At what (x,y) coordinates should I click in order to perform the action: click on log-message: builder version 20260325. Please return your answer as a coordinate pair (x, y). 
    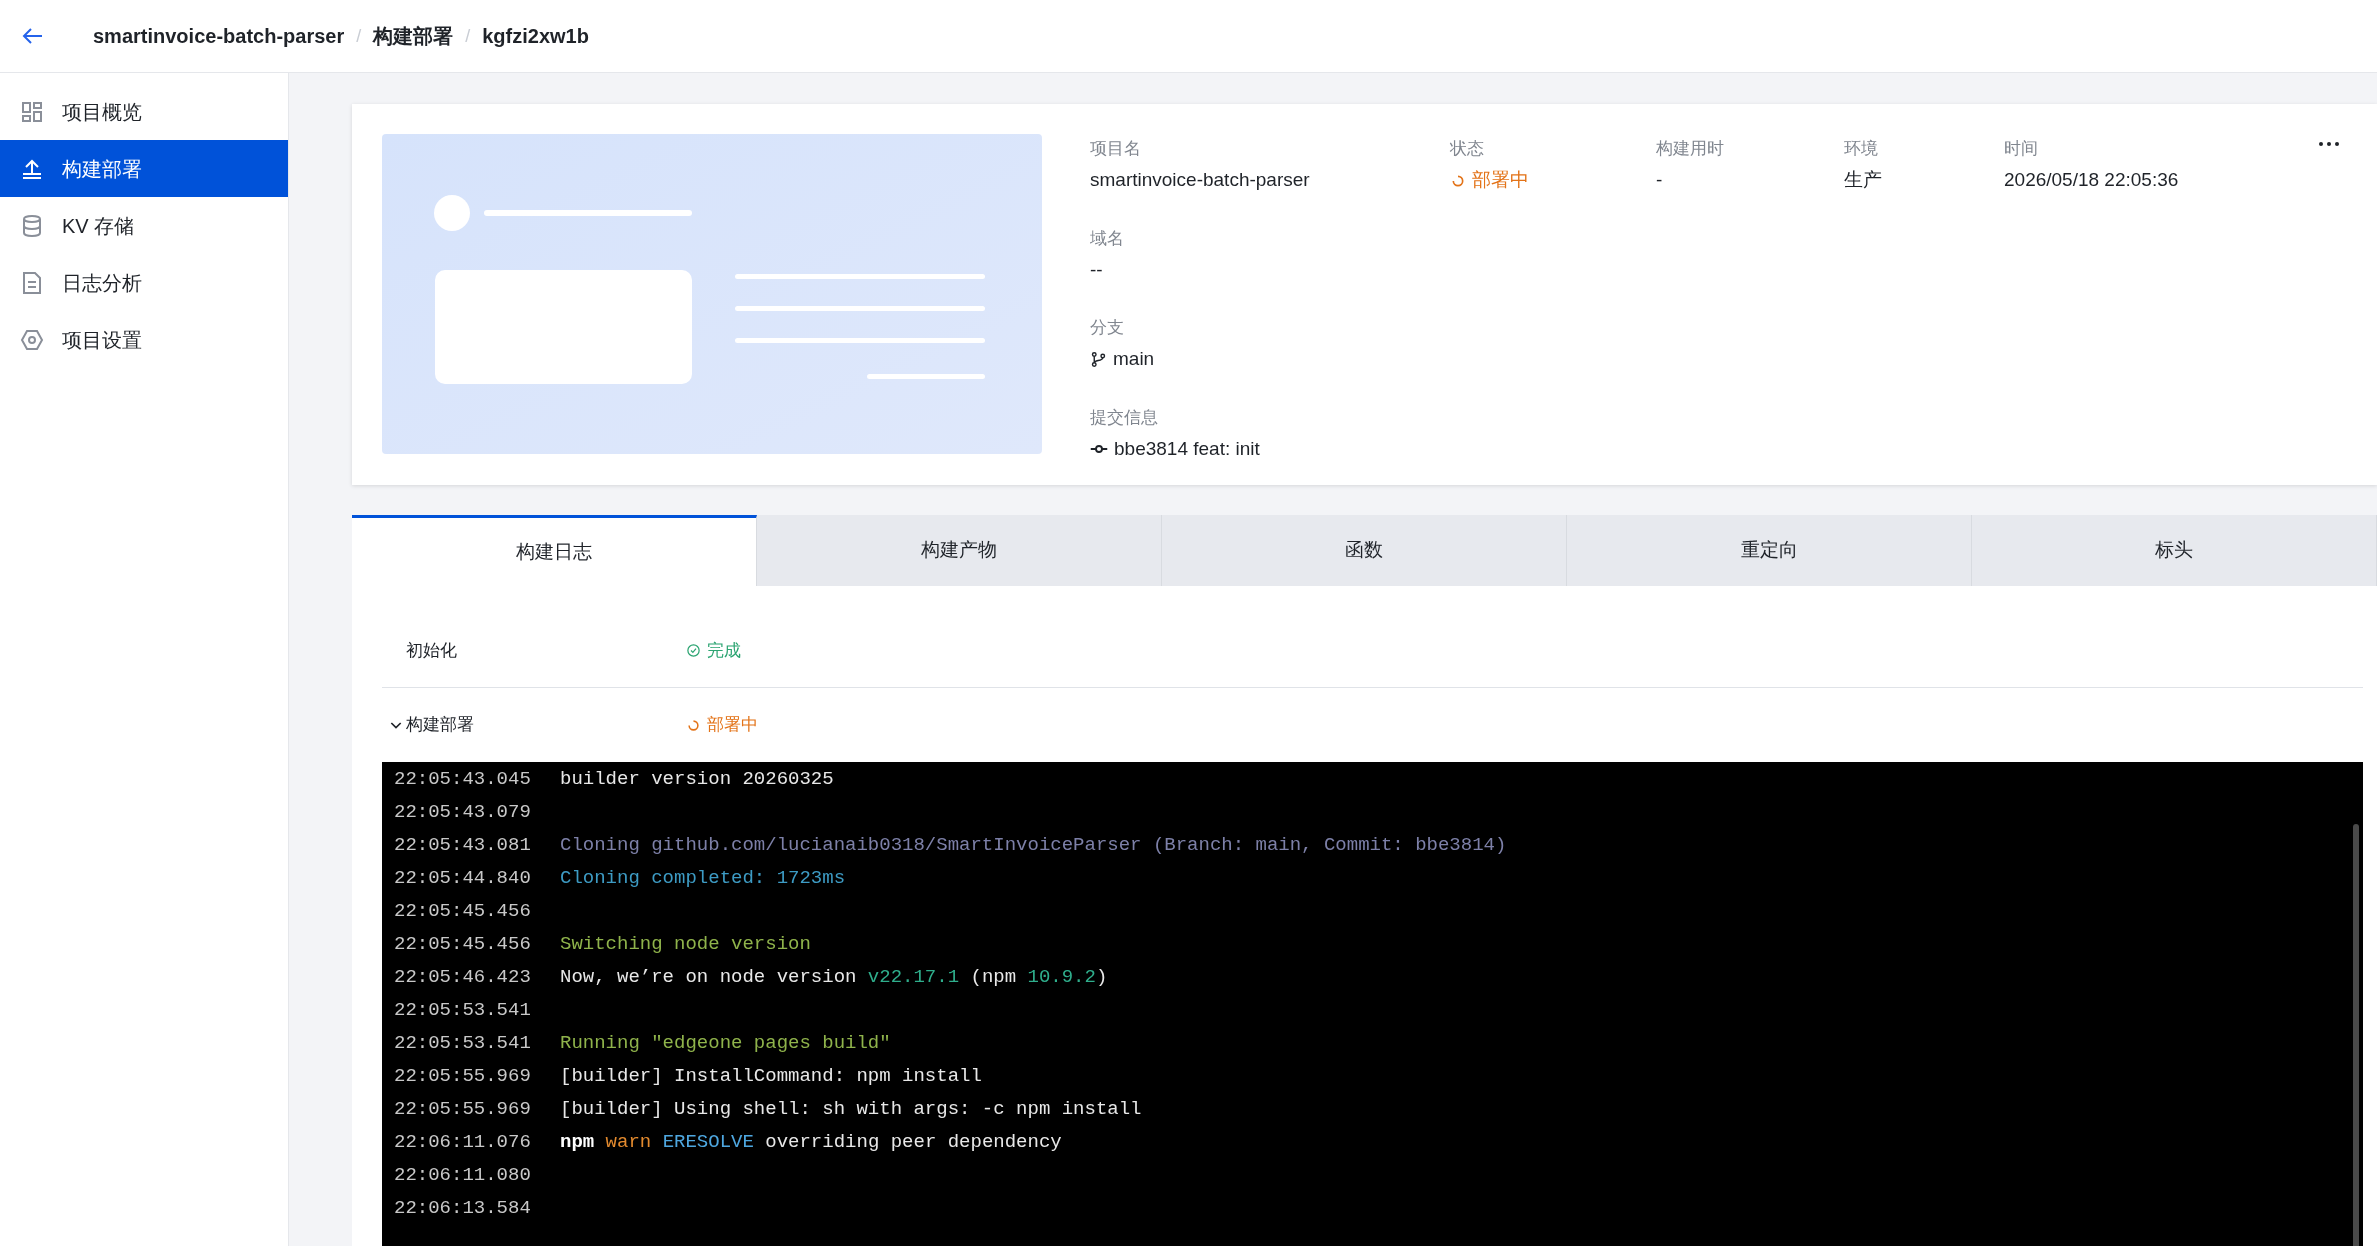
    Looking at the image, I should click on (697, 780).